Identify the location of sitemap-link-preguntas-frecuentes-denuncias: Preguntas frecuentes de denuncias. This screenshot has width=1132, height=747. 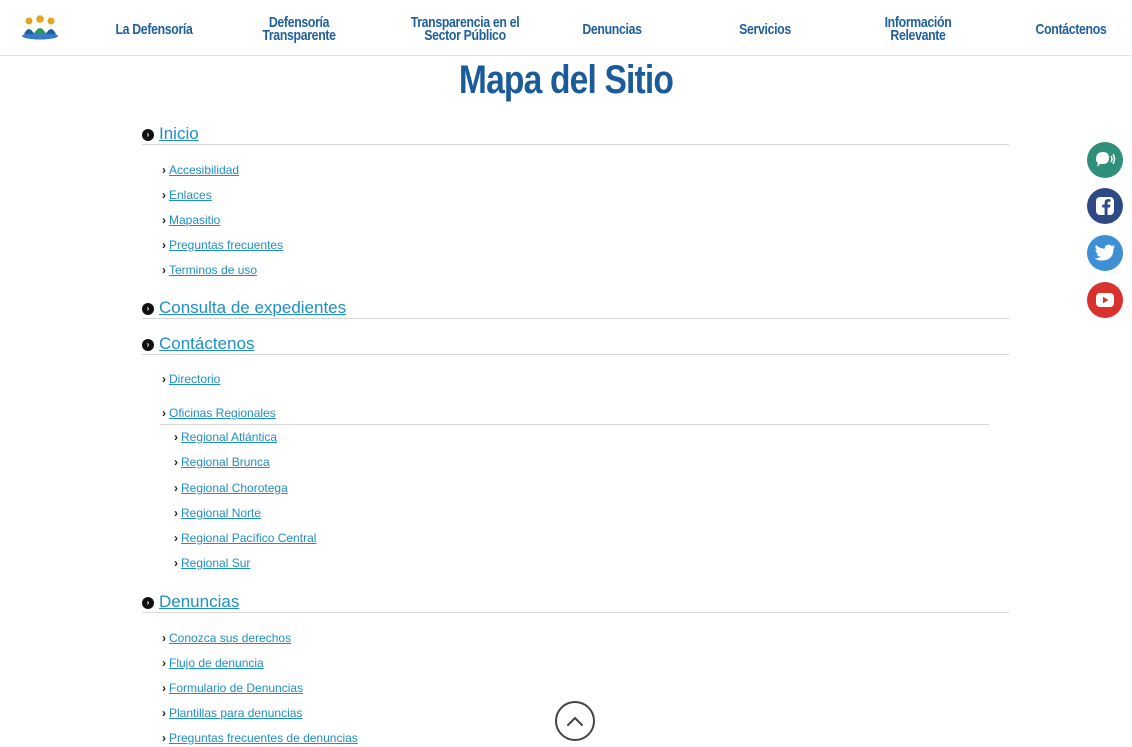
(263, 738).